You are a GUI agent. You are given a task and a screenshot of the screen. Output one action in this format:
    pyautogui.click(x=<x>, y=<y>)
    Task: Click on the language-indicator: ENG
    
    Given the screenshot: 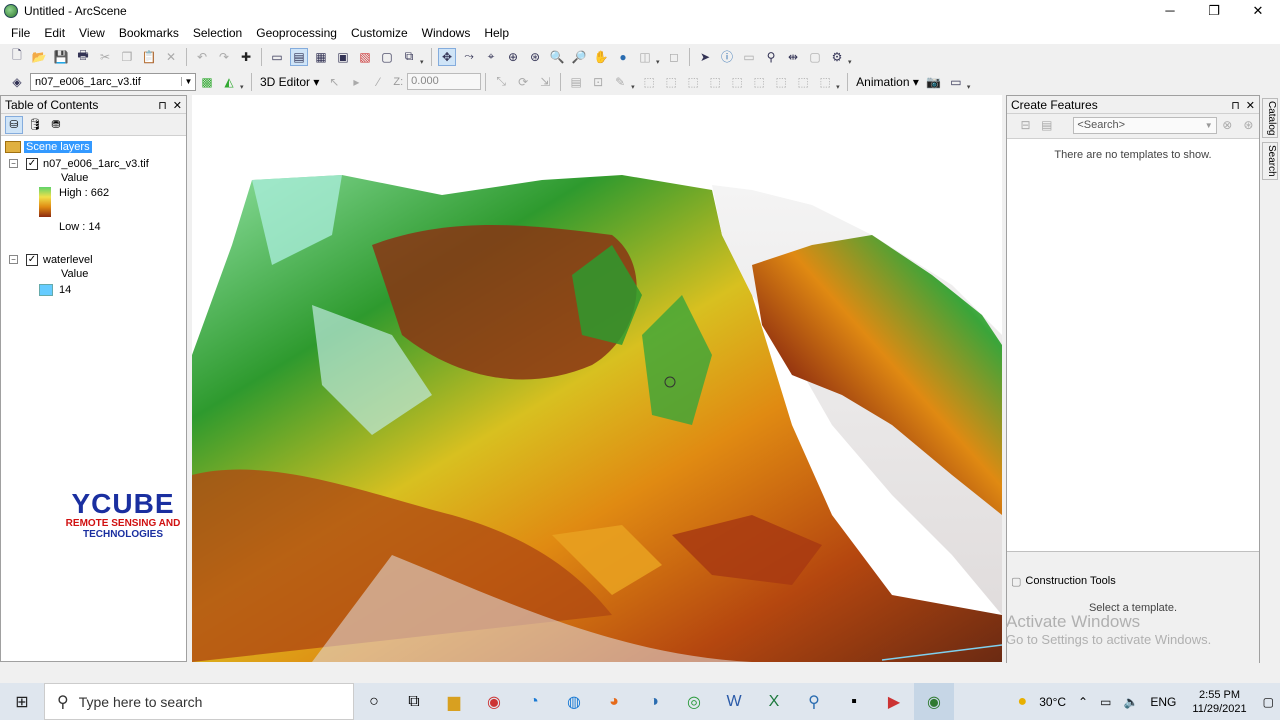 What is the action you would take?
    pyautogui.click(x=1163, y=702)
    